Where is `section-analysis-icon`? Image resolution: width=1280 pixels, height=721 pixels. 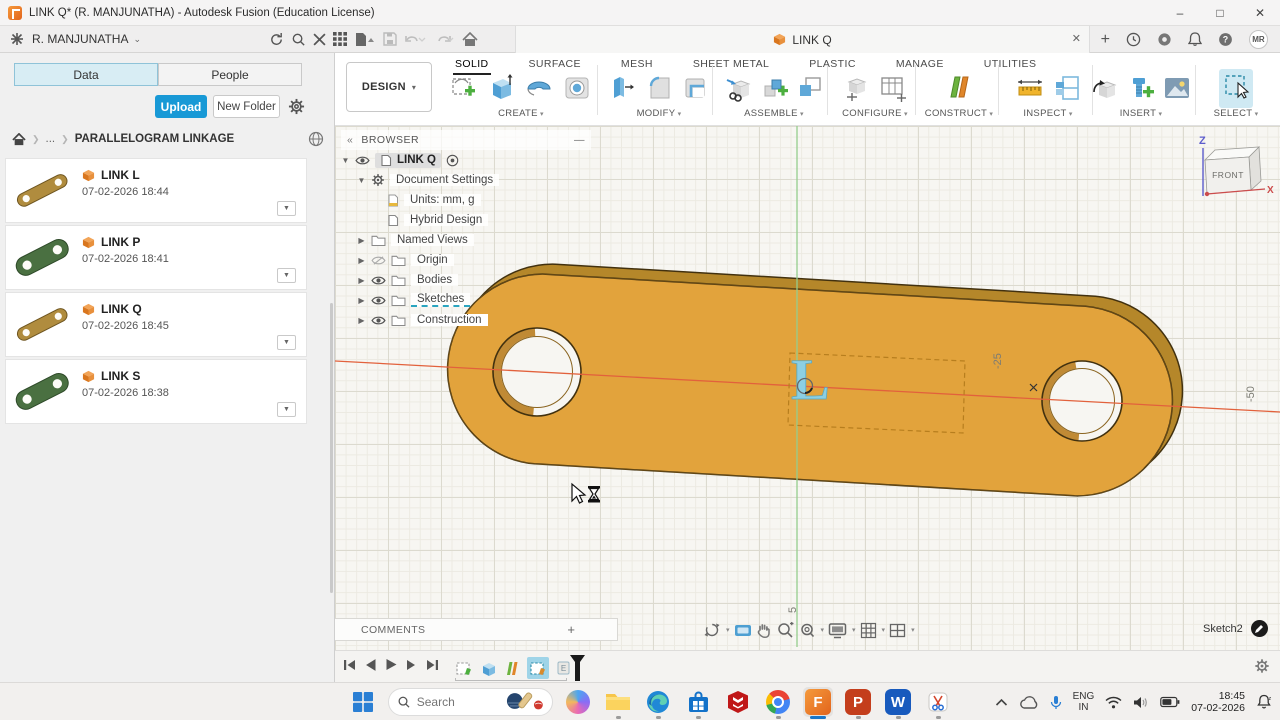 section-analysis-icon is located at coordinates (1067, 88).